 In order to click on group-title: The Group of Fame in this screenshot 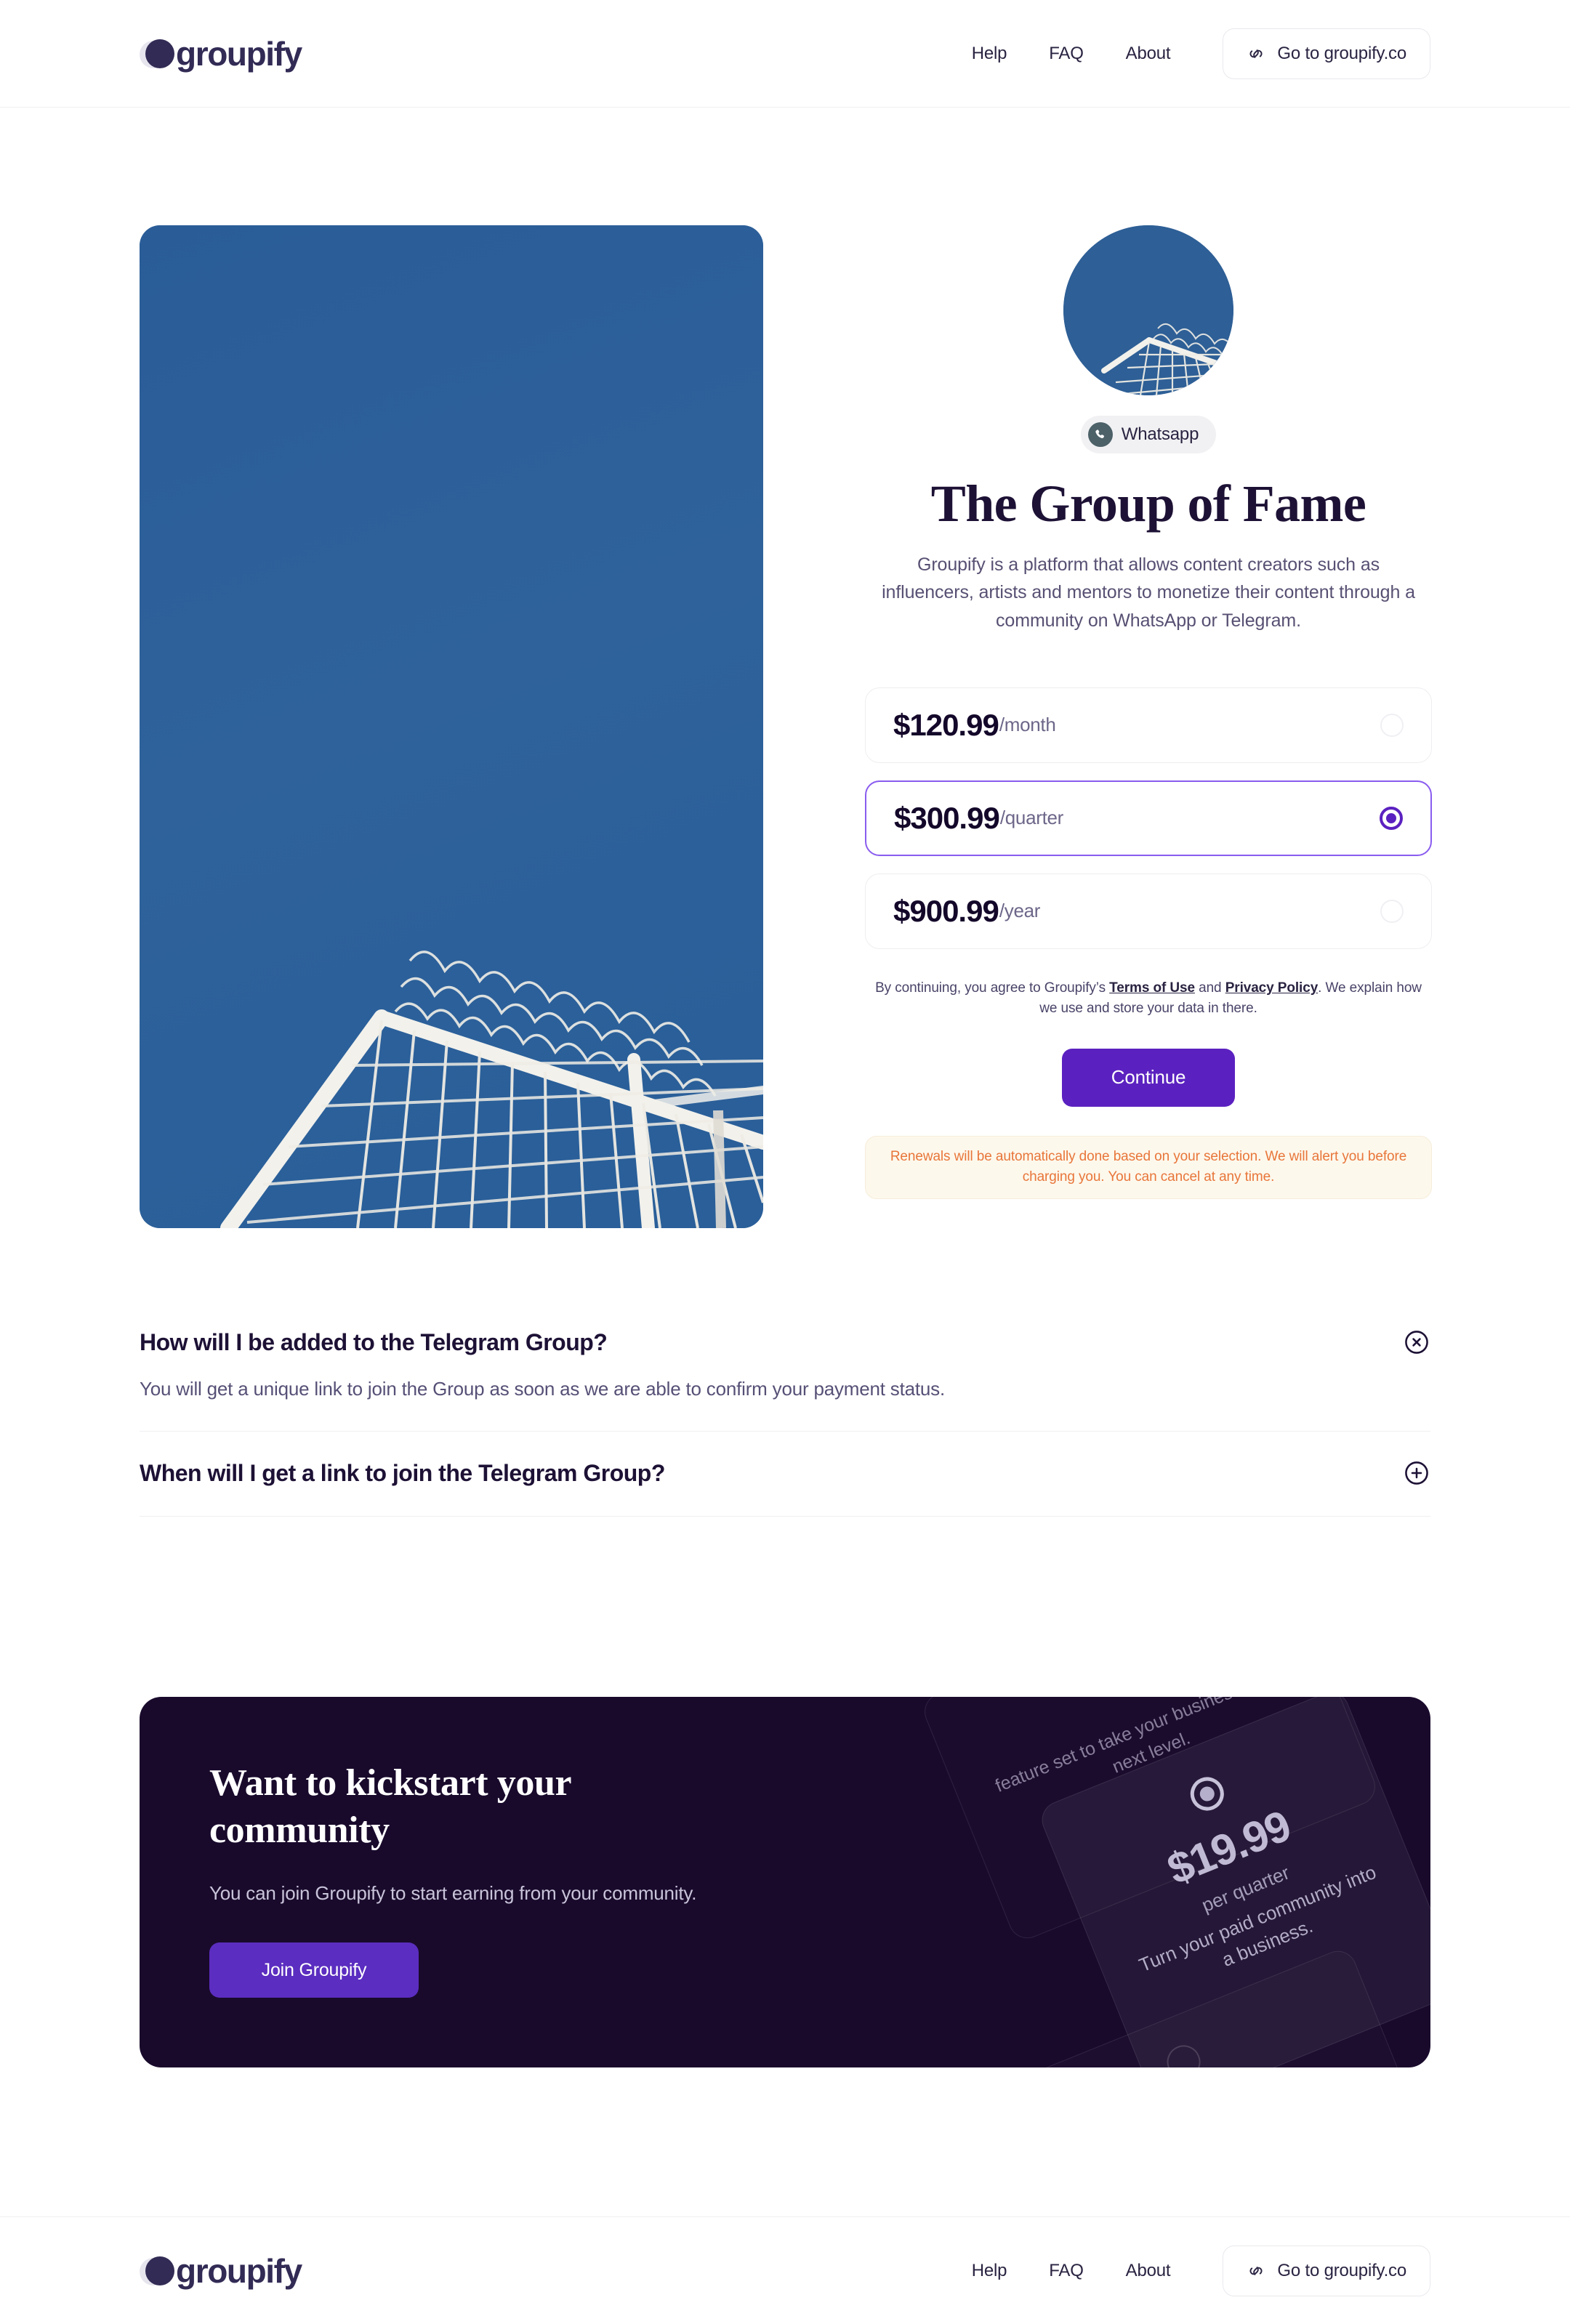, I will do `click(1148, 504)`.